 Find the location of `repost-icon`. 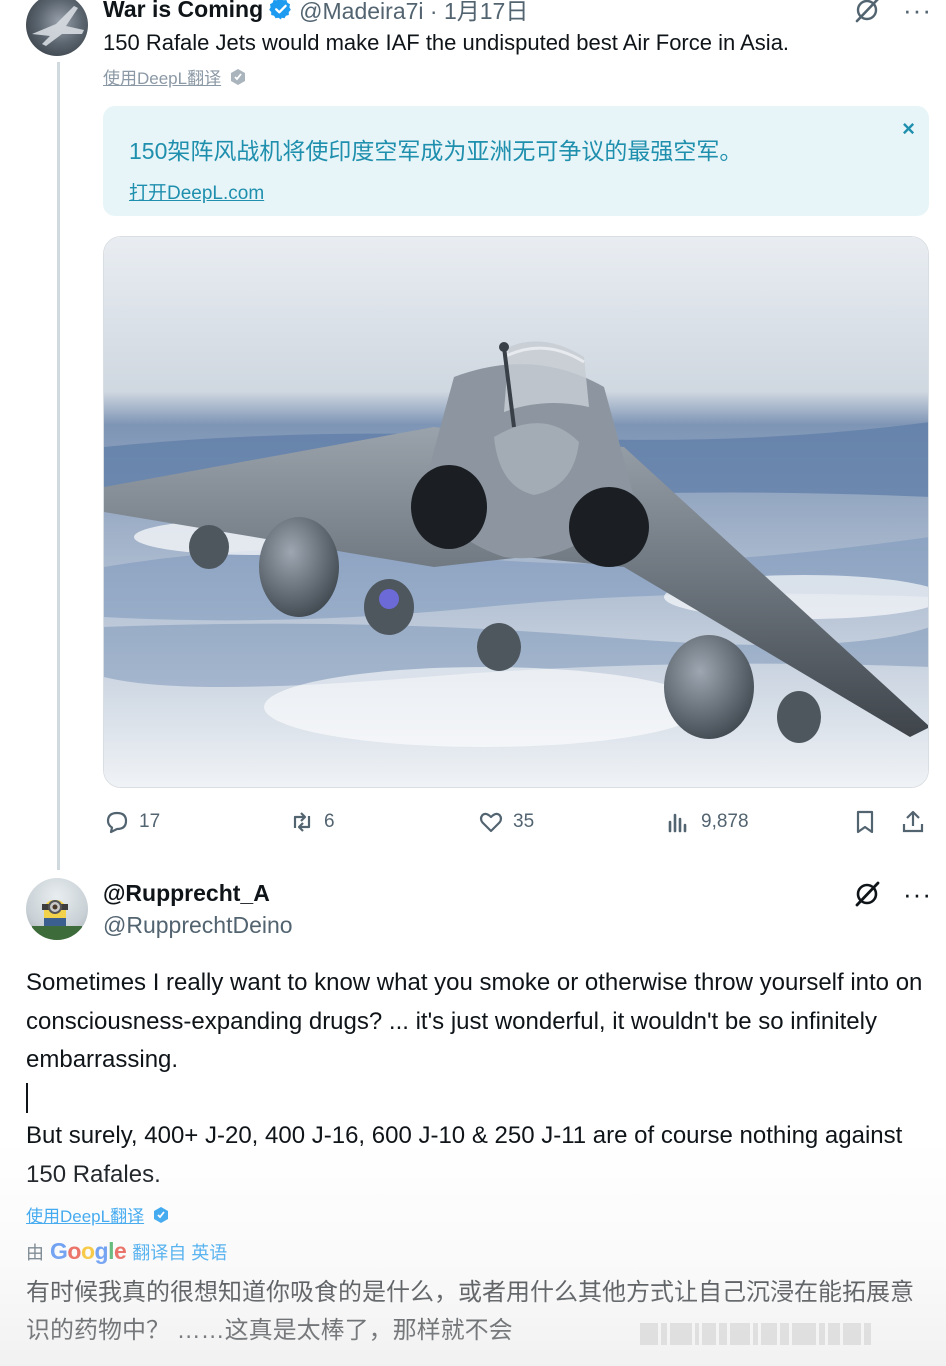

repost-icon is located at coordinates (302, 822).